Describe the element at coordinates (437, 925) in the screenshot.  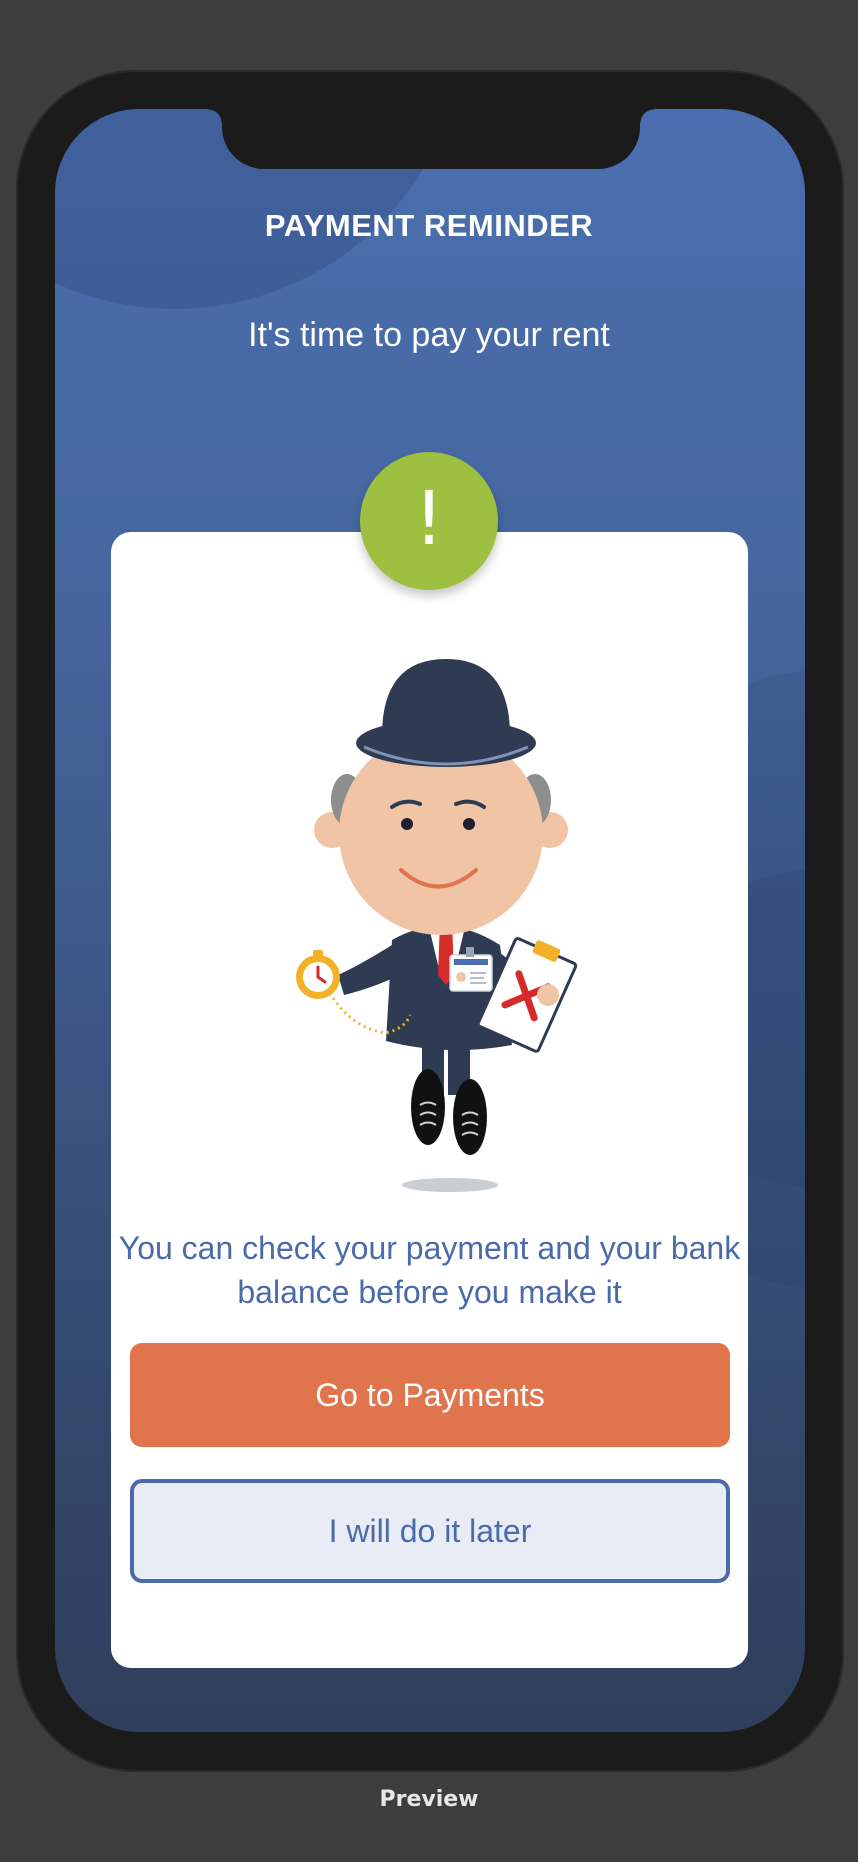
I see `mascot-illustration` at that location.